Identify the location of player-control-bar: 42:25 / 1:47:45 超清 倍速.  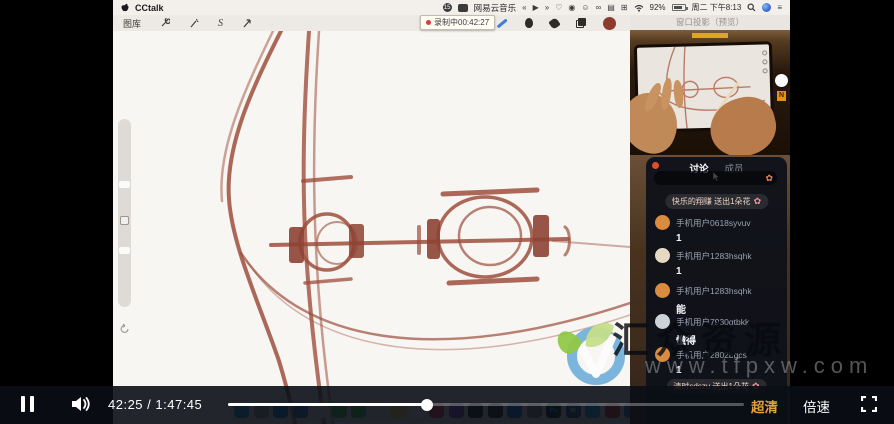
(447, 405).